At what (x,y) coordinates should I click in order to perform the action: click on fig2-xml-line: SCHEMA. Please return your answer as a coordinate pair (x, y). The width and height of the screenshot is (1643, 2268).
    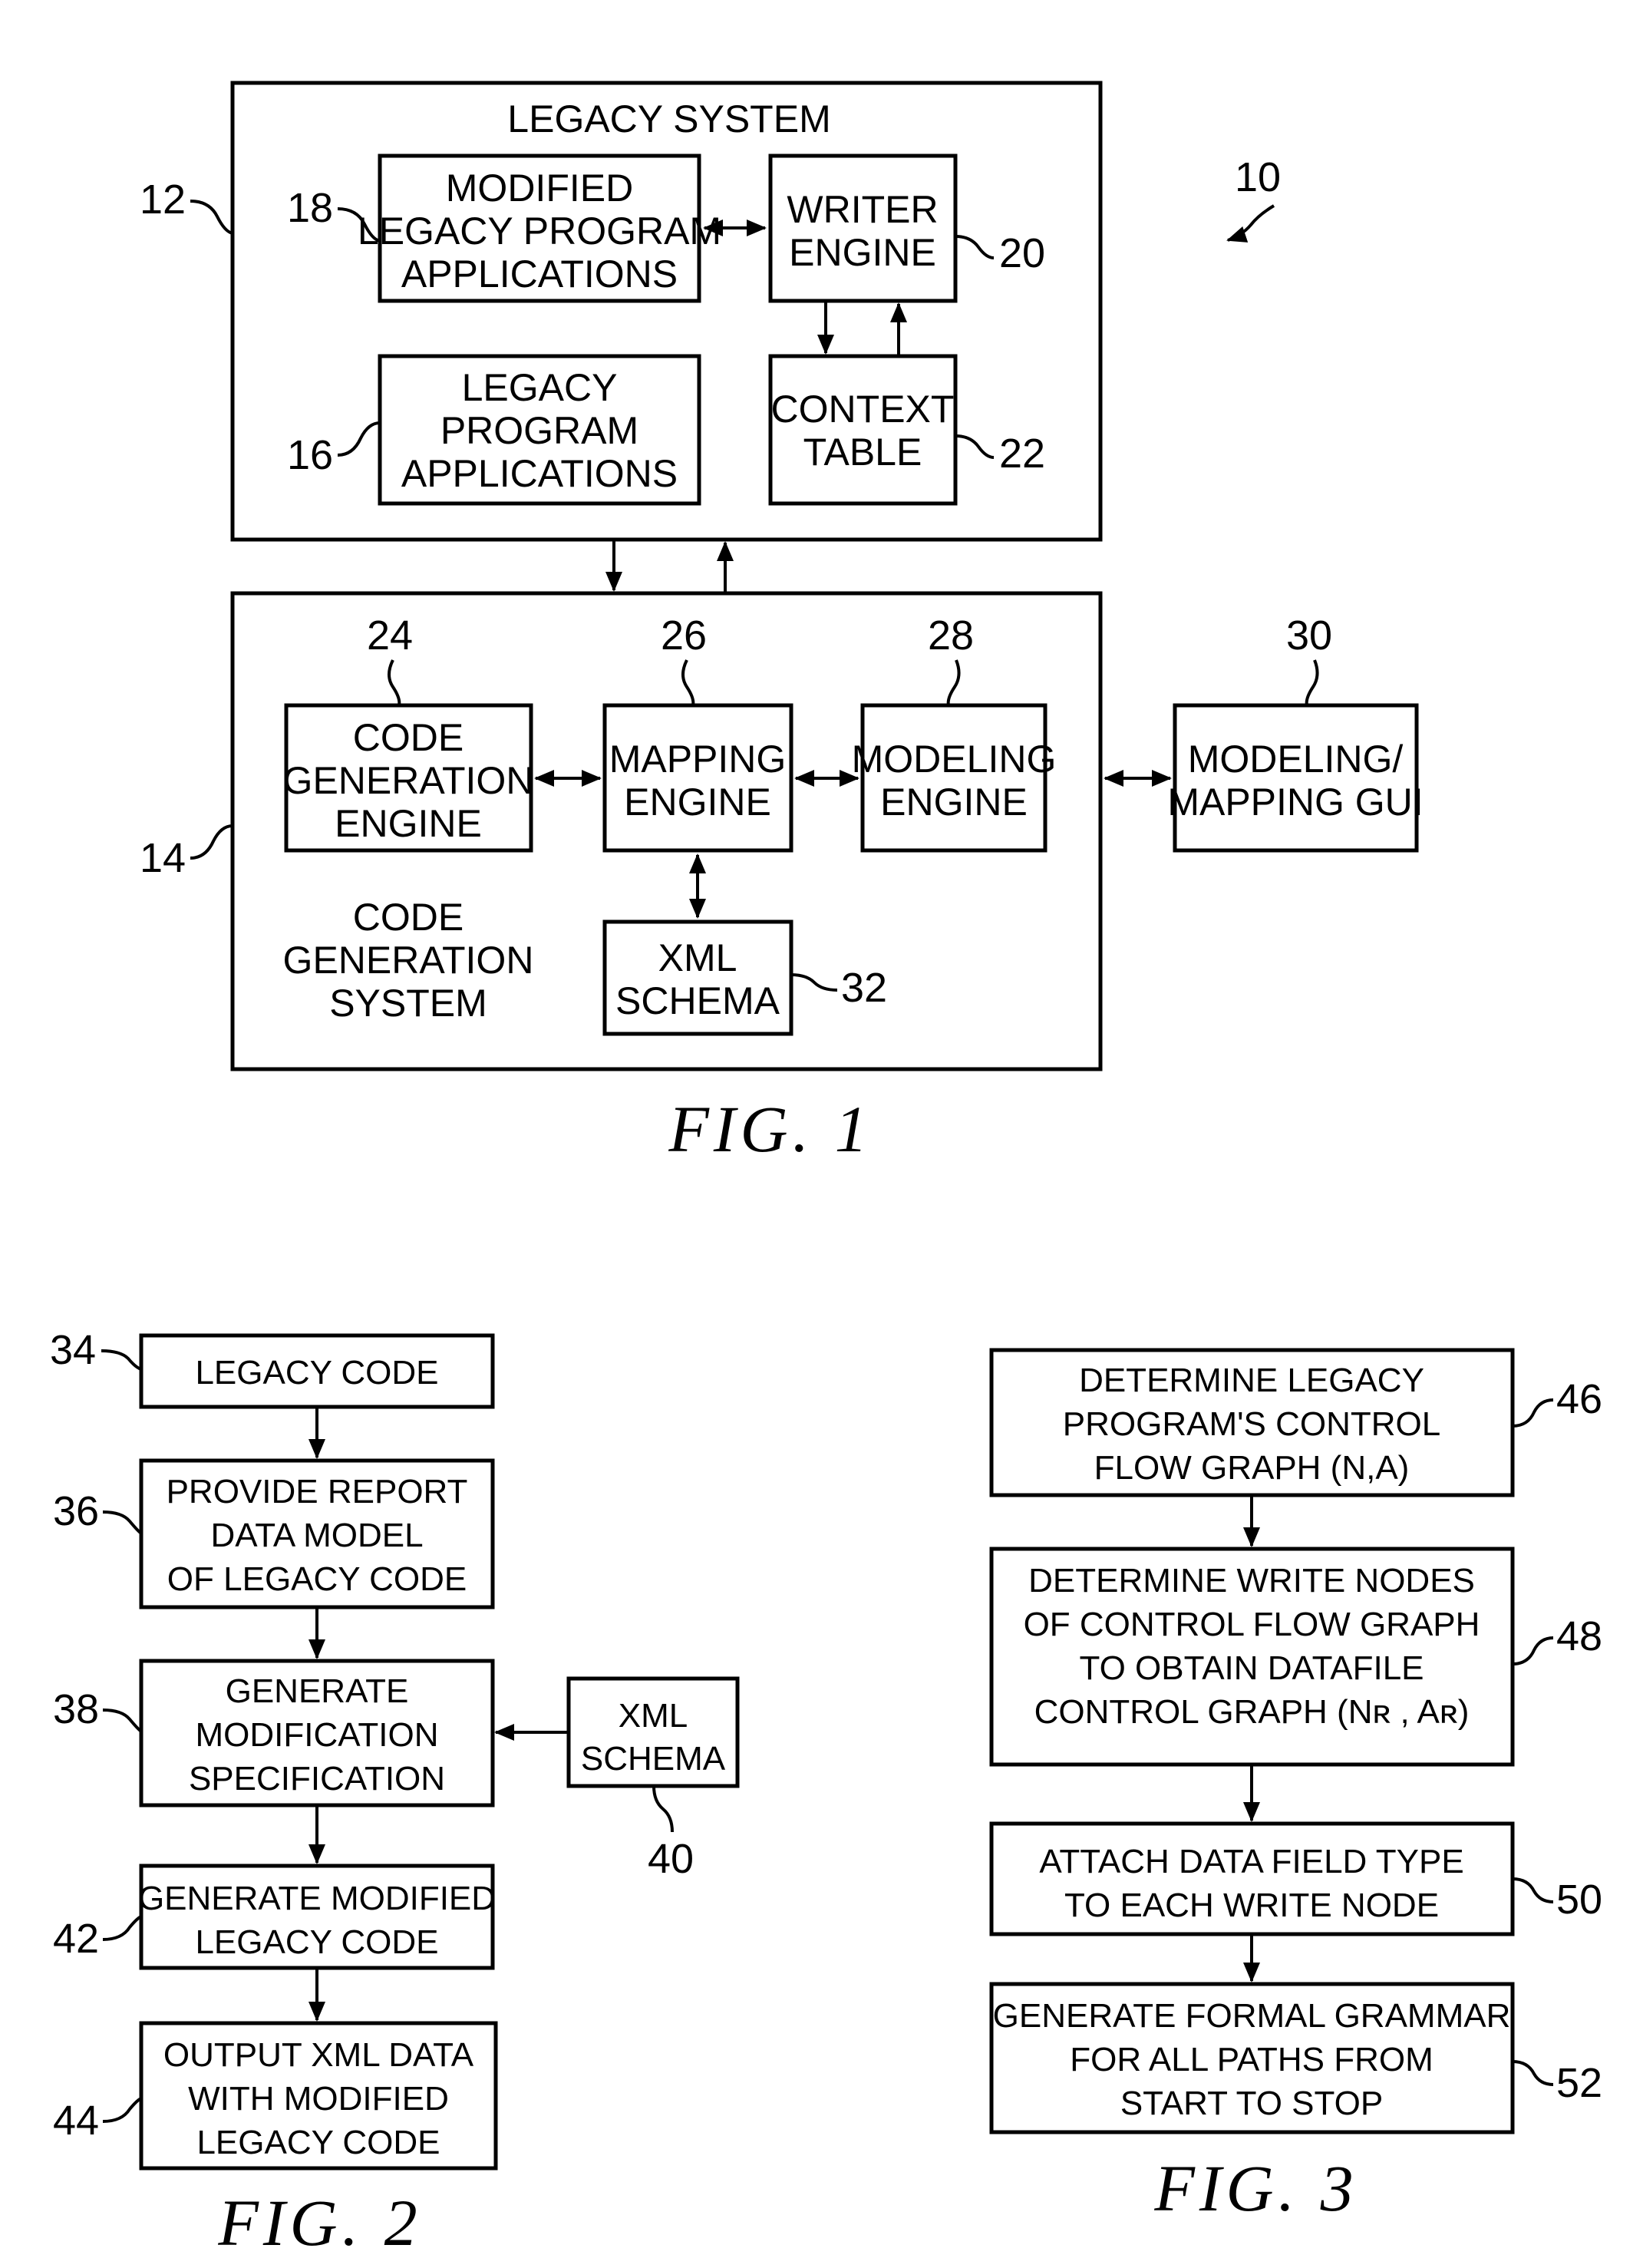
    Looking at the image, I should click on (653, 1759).